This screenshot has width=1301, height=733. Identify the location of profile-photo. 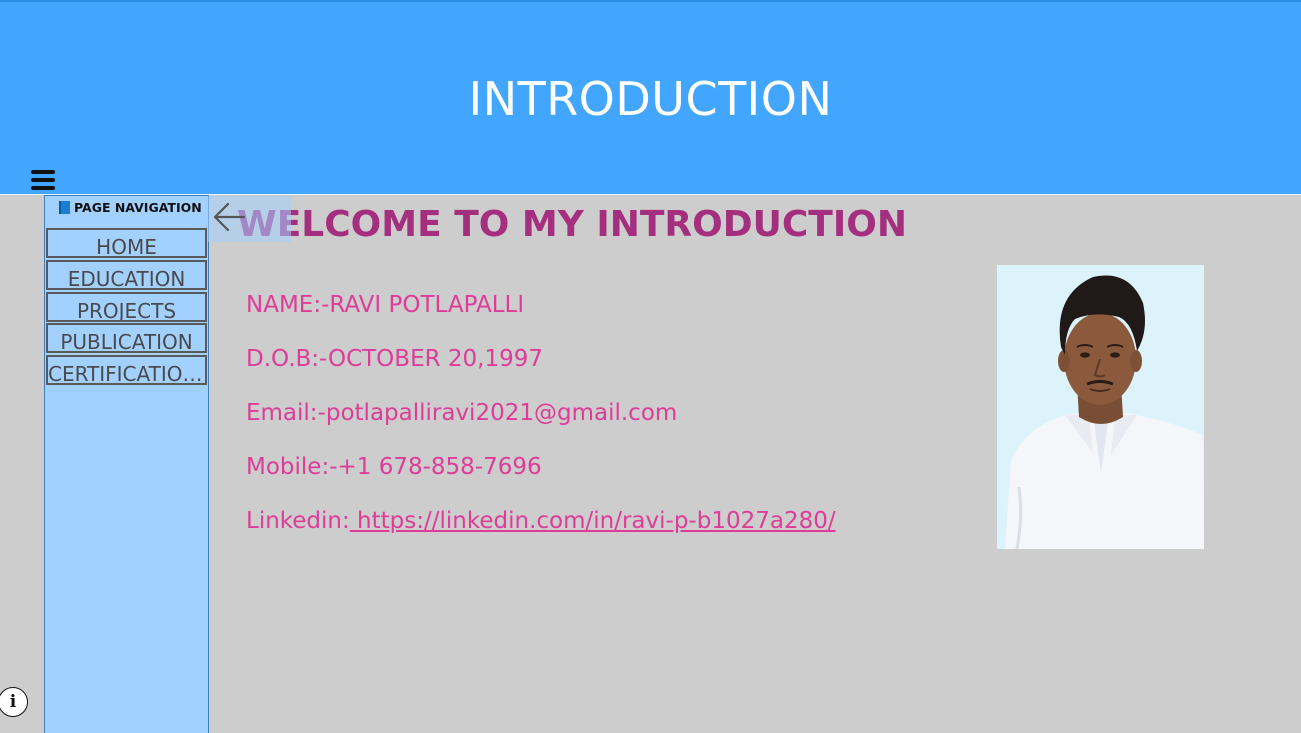
(1100, 407).